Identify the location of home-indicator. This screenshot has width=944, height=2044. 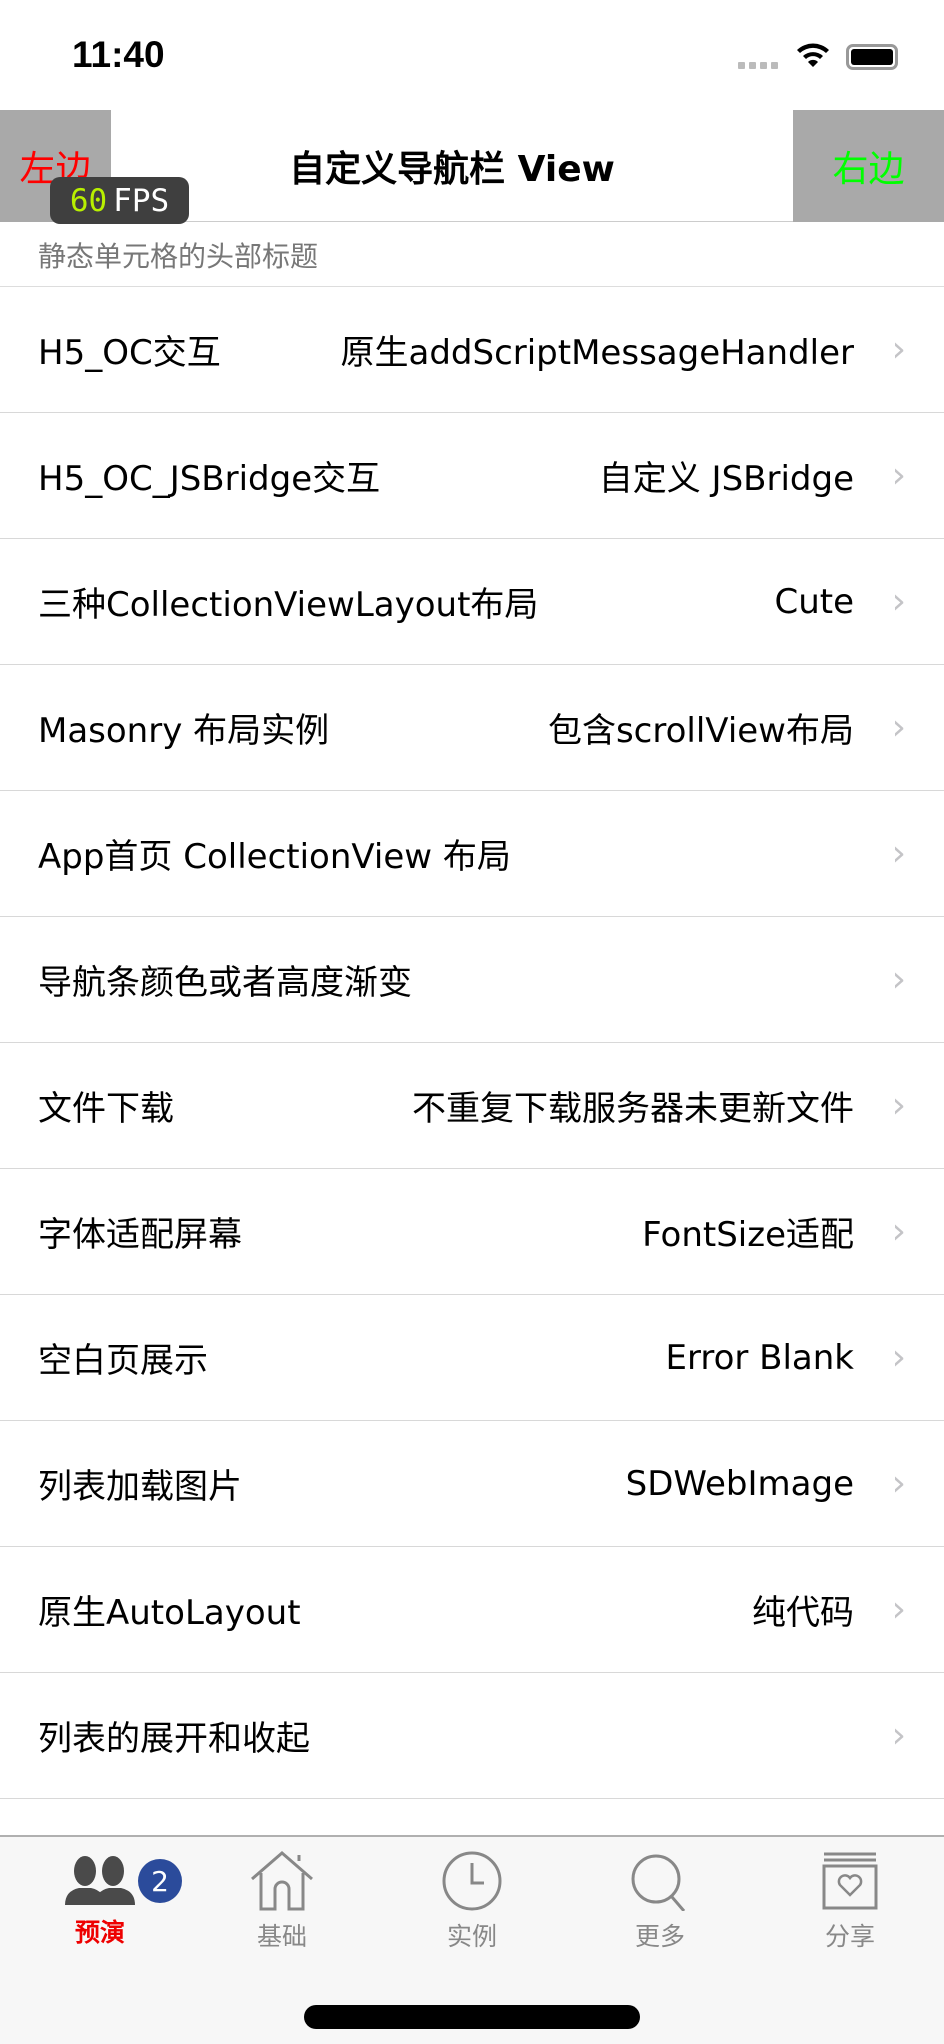
(472, 2017).